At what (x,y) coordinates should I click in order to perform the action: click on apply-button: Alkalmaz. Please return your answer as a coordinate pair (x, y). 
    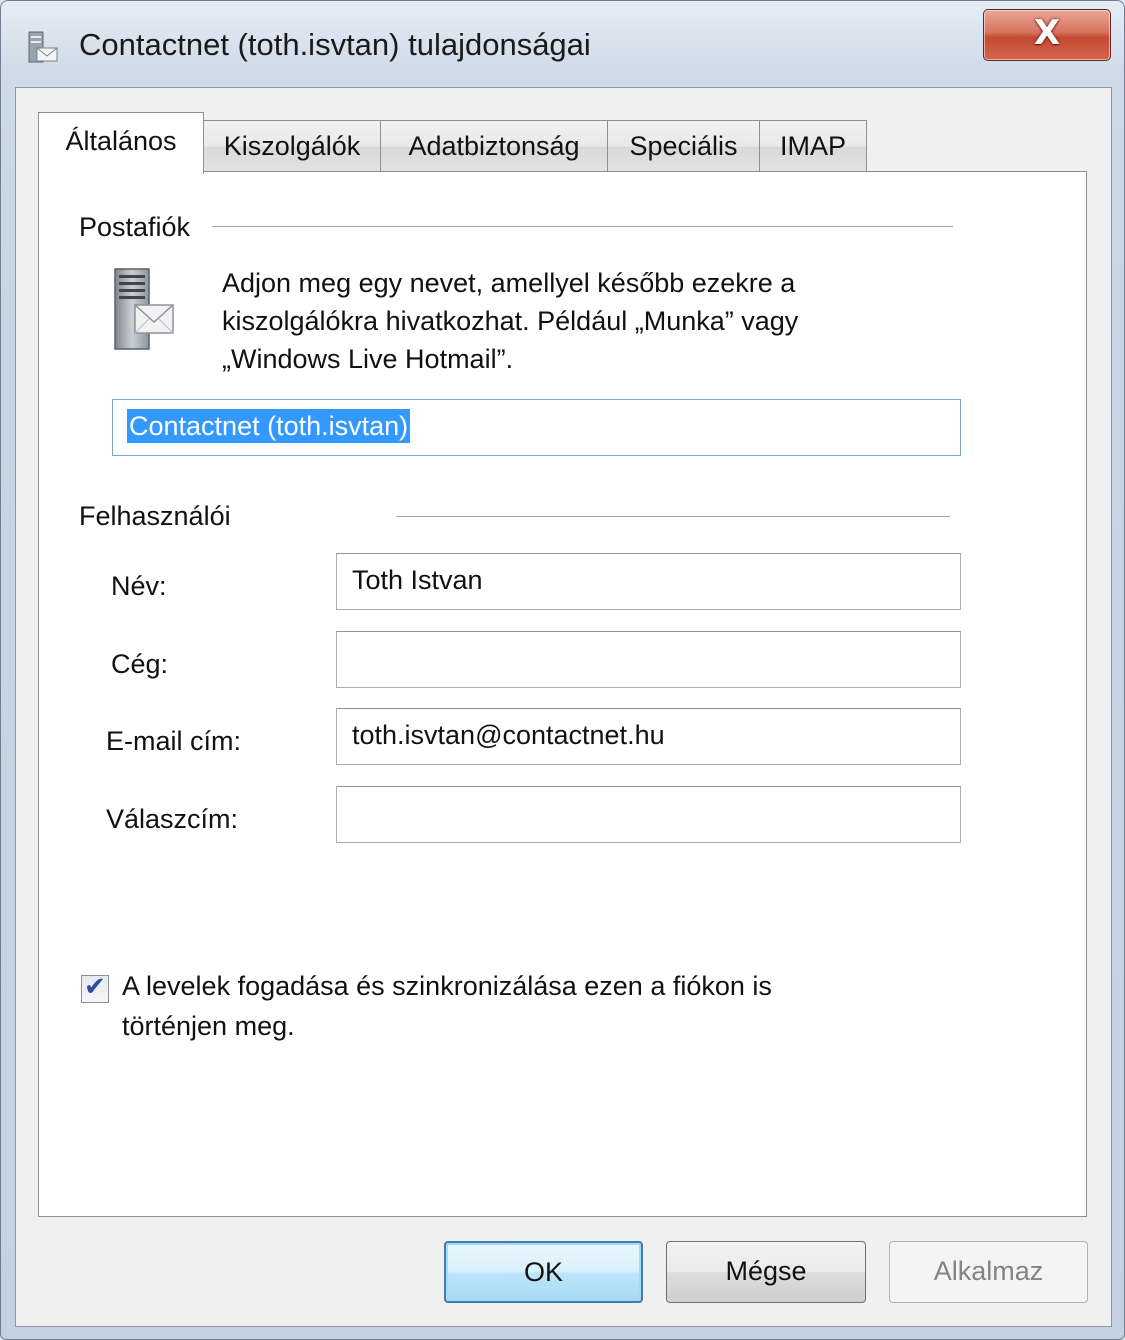
    Looking at the image, I should click on (988, 1272).